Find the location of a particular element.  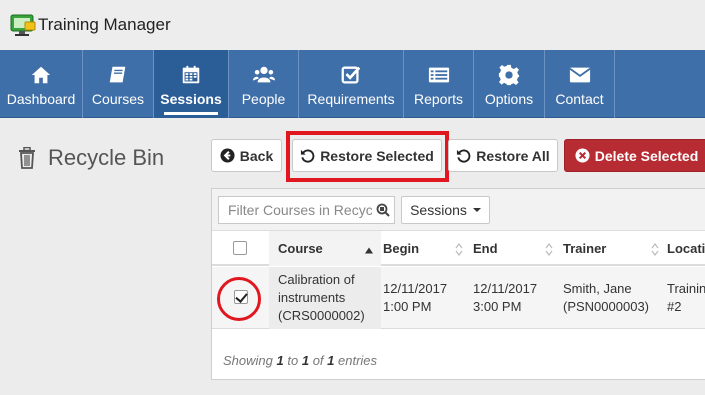

nav-label: Courses is located at coordinates (118, 98).